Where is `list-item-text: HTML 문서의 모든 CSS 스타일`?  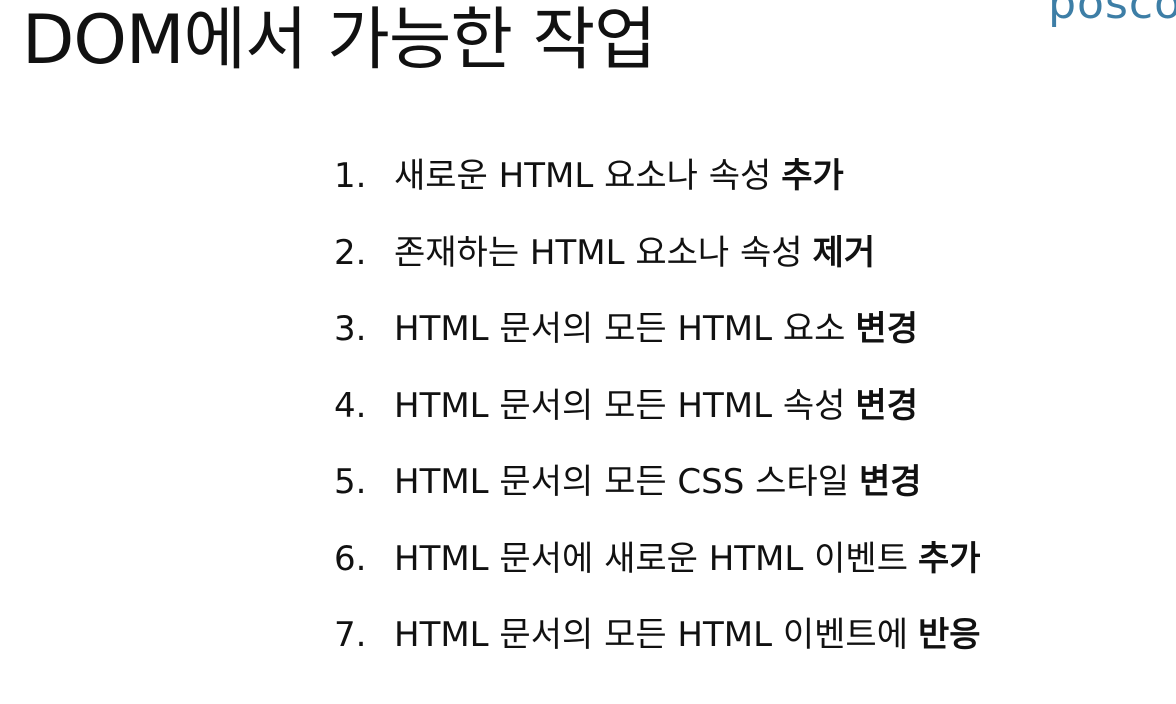
list-item-text: HTML 문서의 모든 CSS 스타일 is located at coordinates (621, 482).